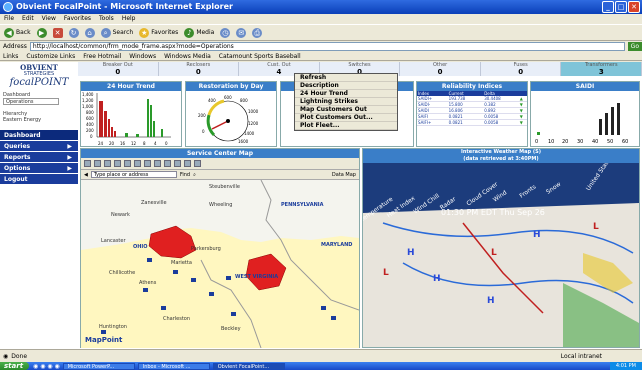 Image resolution: width=642 pixels, height=370 pixels. Describe the element at coordinates (634, 46) in the screenshot. I see `go-button: Go` at that location.